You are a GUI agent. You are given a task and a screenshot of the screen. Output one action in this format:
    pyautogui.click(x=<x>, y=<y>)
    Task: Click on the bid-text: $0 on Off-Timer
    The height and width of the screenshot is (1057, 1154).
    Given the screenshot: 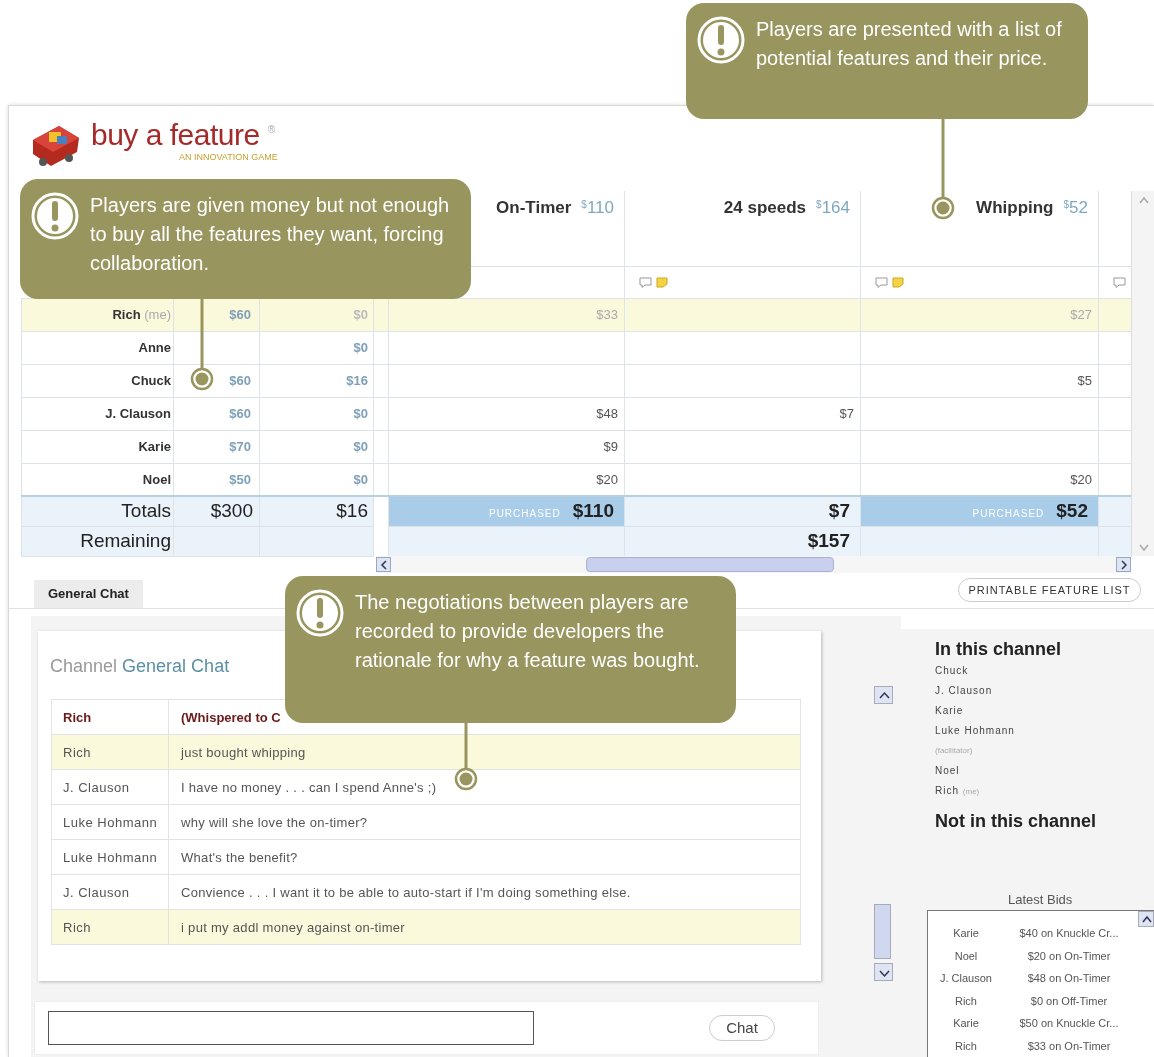 What is the action you would take?
    pyautogui.click(x=1069, y=1000)
    